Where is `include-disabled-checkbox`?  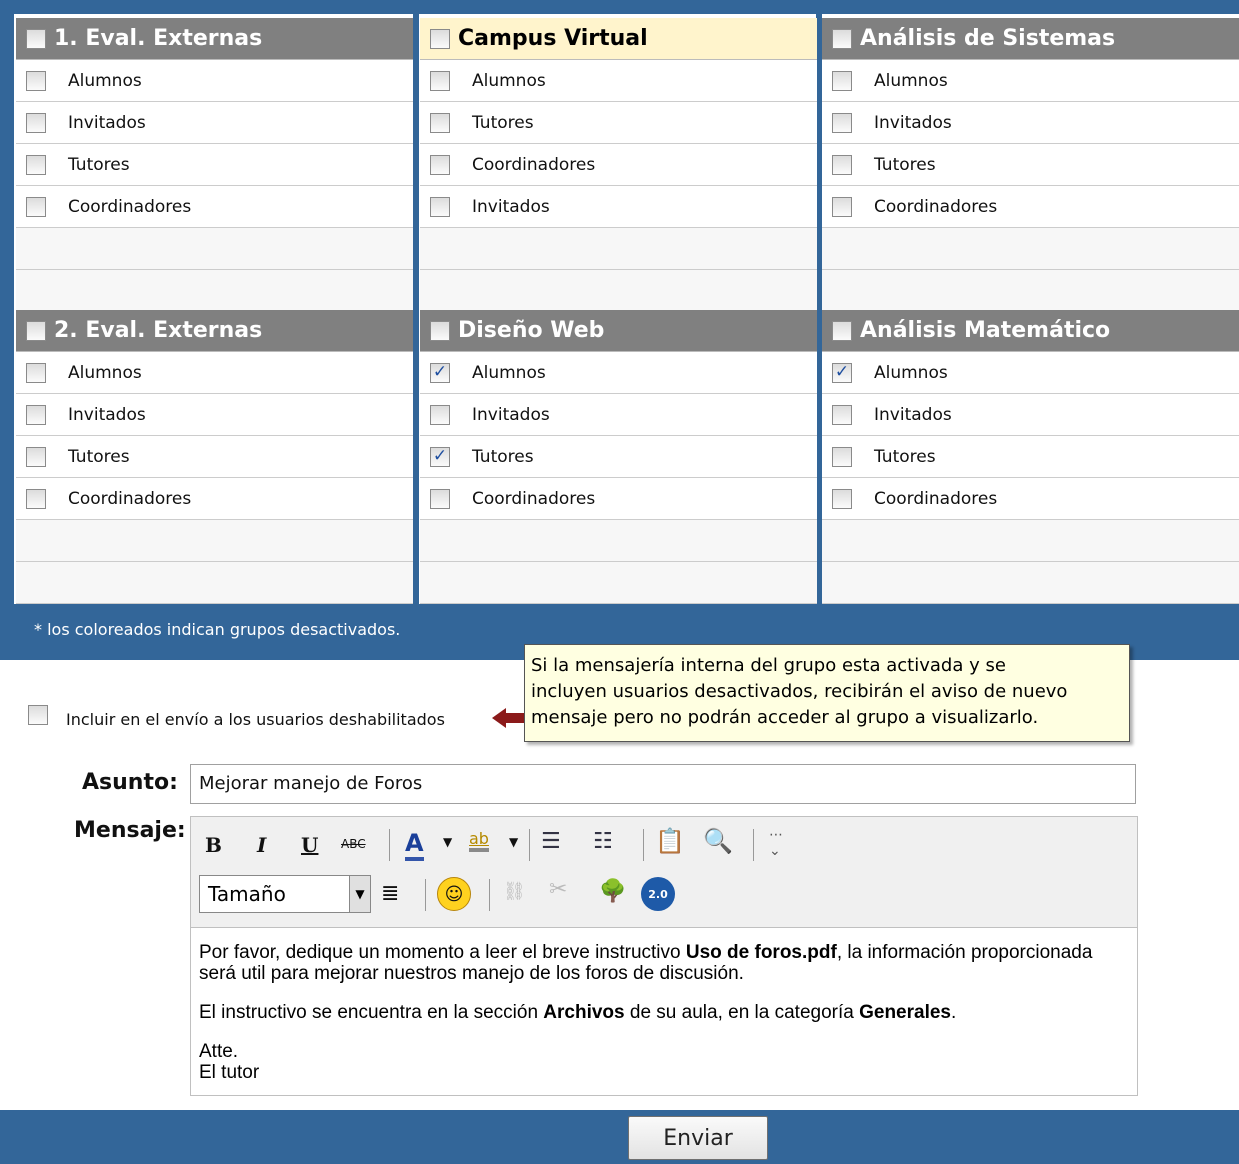
include-disabled-checkbox is located at coordinates (38, 714).